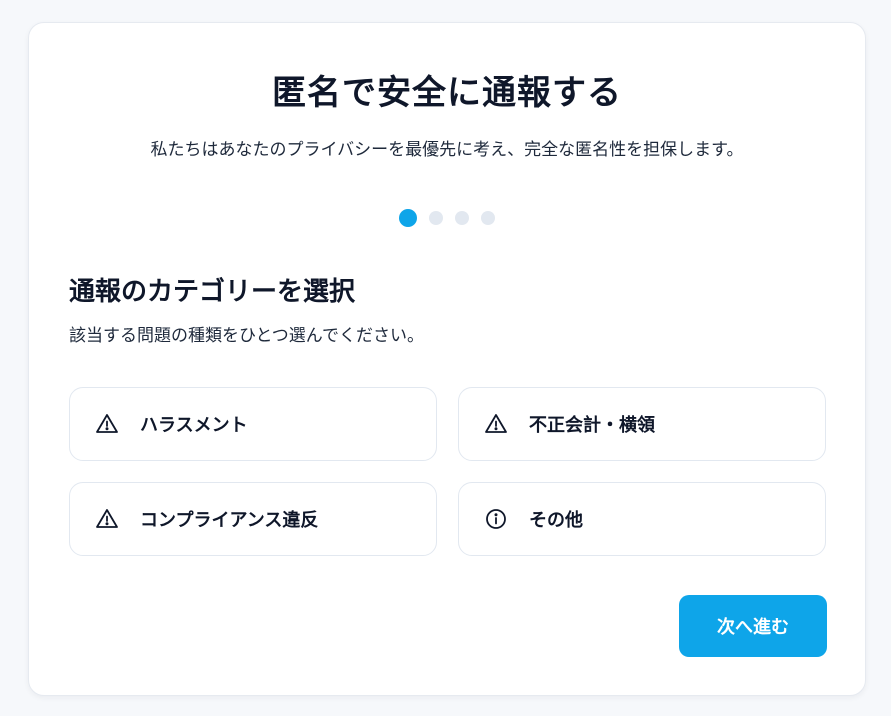 The image size is (891, 716). What do you see at coordinates (592, 425) in the screenshot?
I see `category-label: 不正会計・横領` at bounding box center [592, 425].